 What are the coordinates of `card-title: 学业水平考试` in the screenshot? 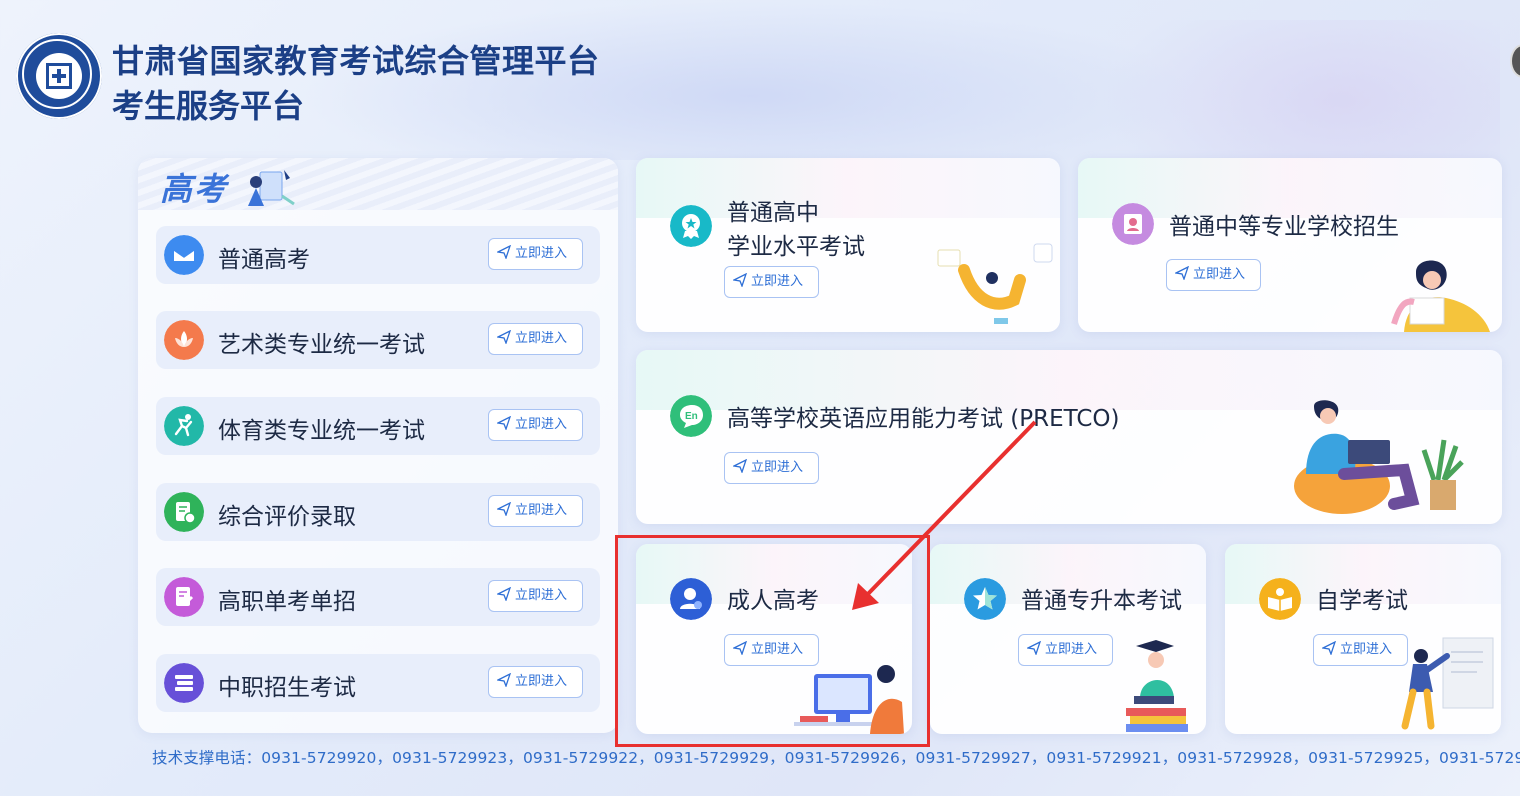 It's located at (796, 247).